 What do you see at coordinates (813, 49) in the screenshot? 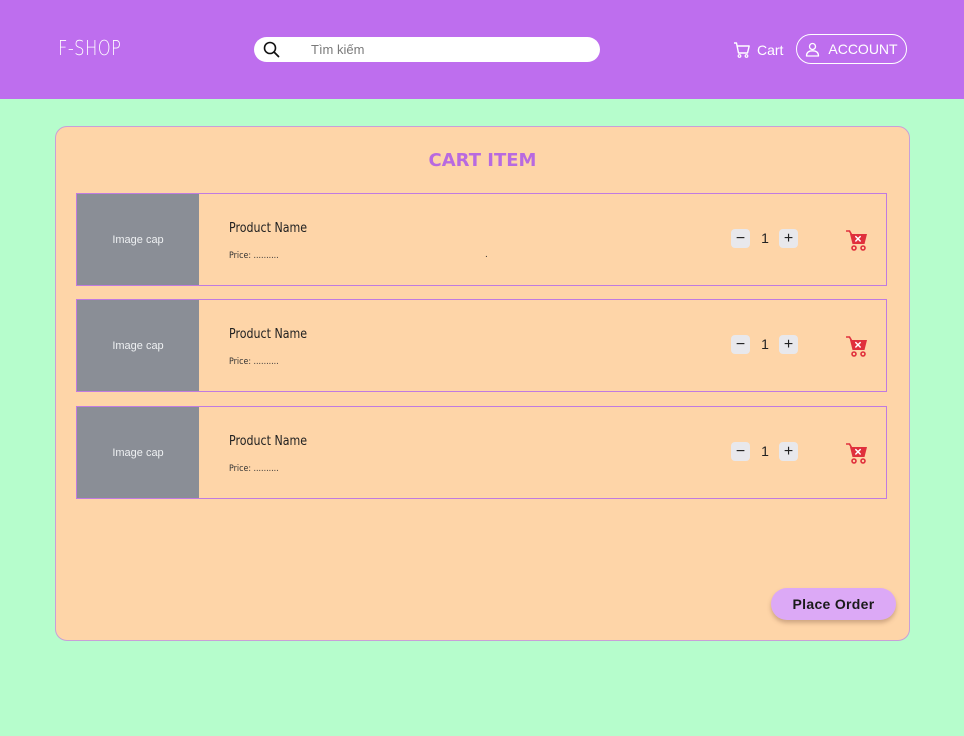
I see `user-icon` at bounding box center [813, 49].